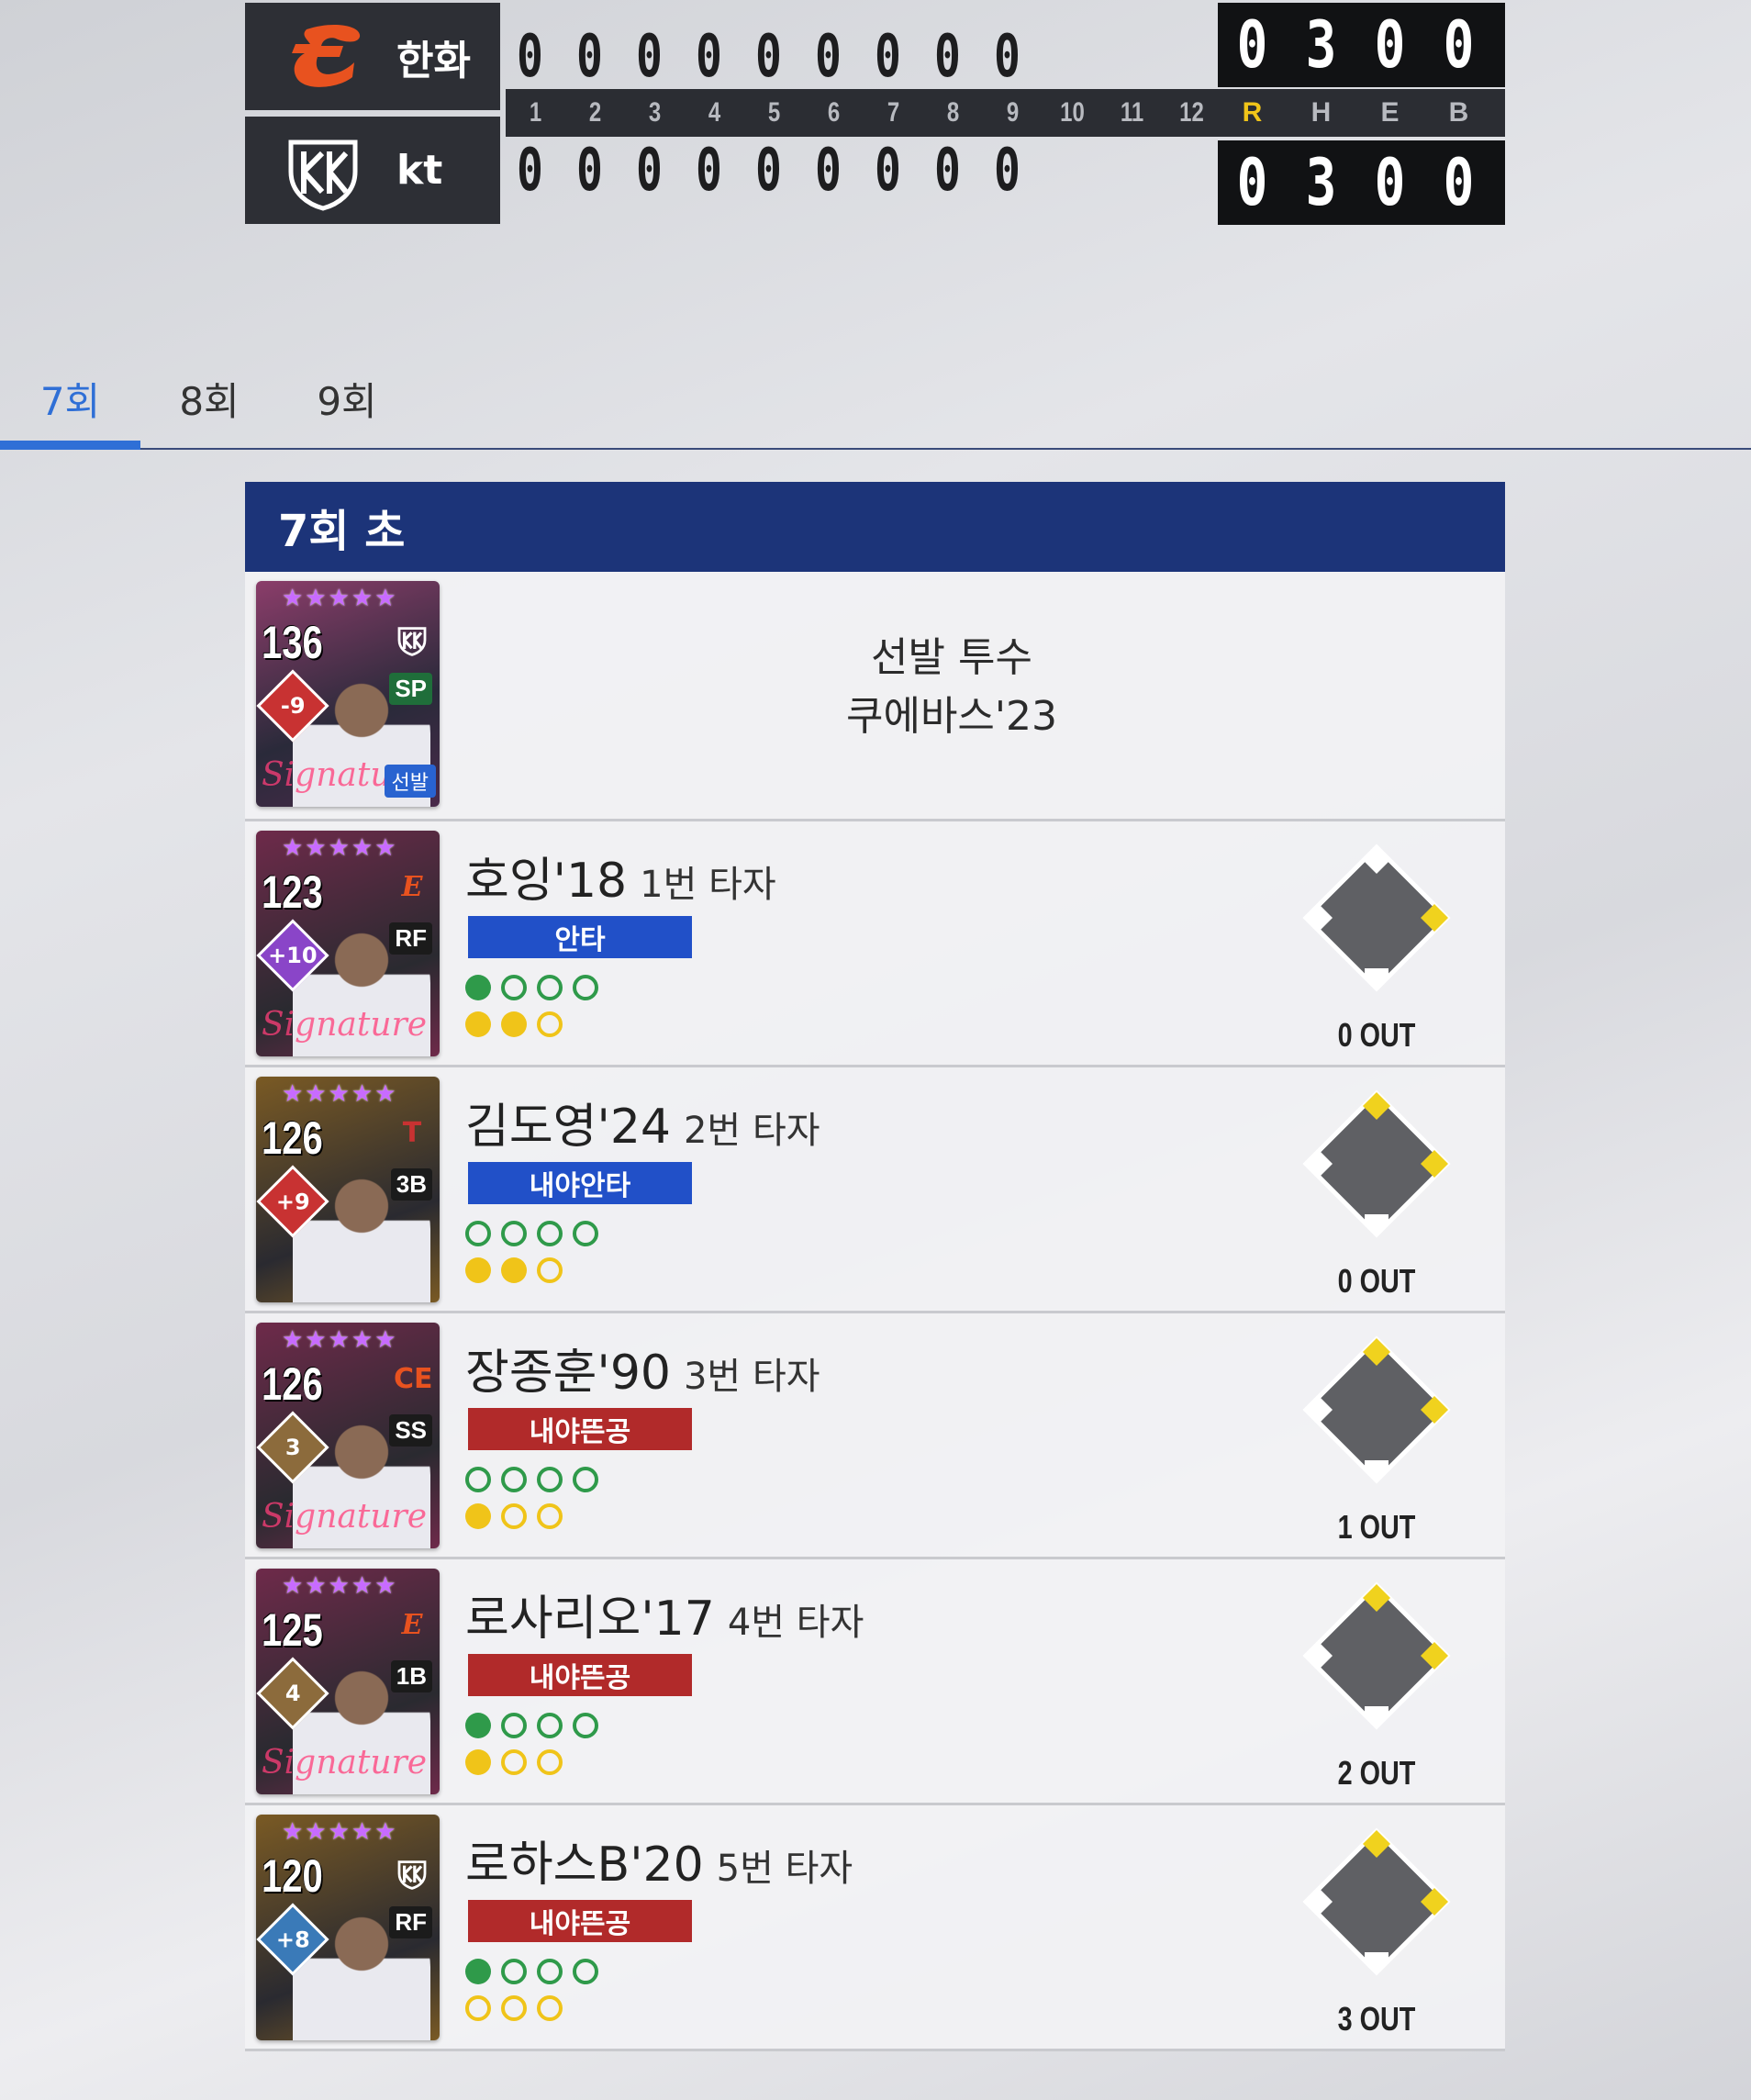 The height and width of the screenshot is (2100, 1751). What do you see at coordinates (70, 401) in the screenshot?
I see `tab-label: 7회` at bounding box center [70, 401].